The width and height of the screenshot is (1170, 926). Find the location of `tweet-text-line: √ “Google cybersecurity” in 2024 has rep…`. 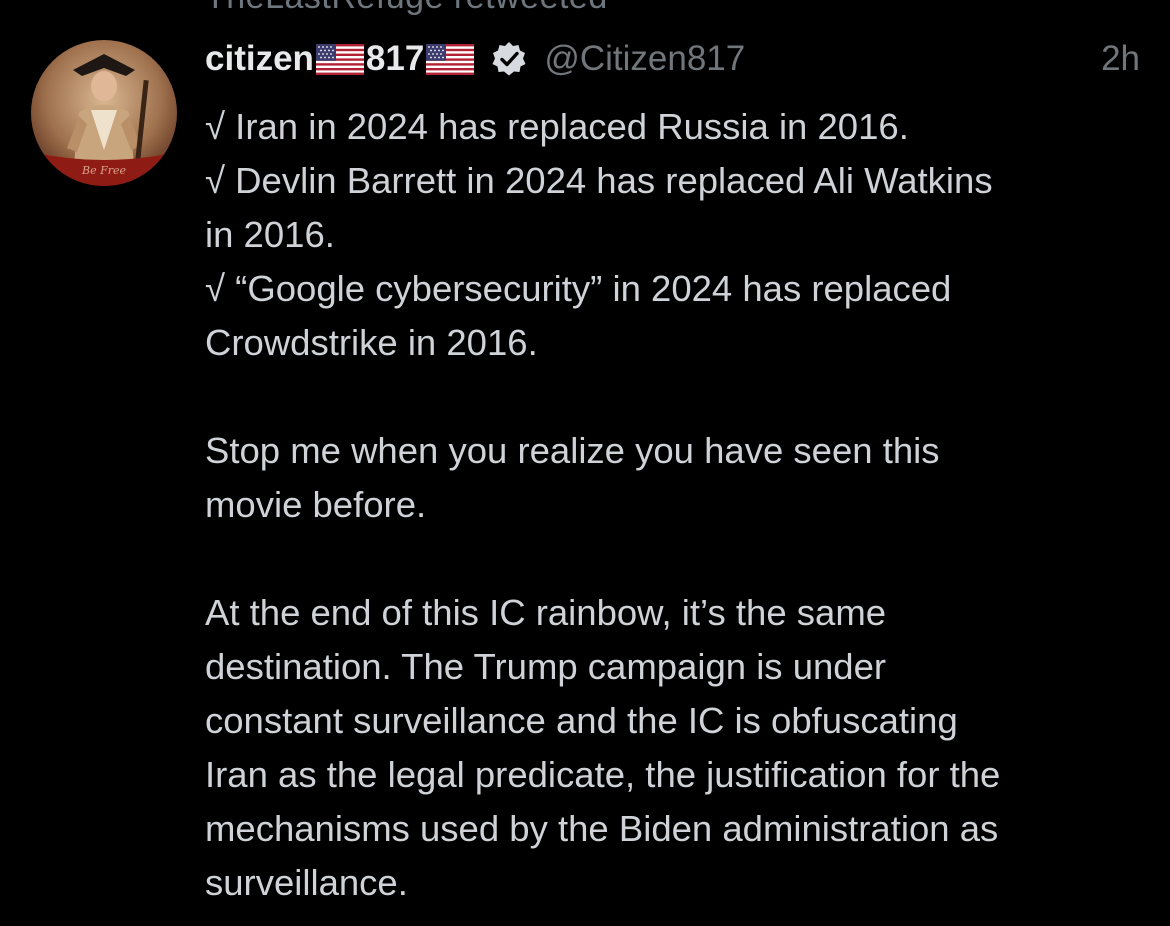

tweet-text-line: √ “Google cybersecurity” in 2024 has rep… is located at coordinates (578, 288).